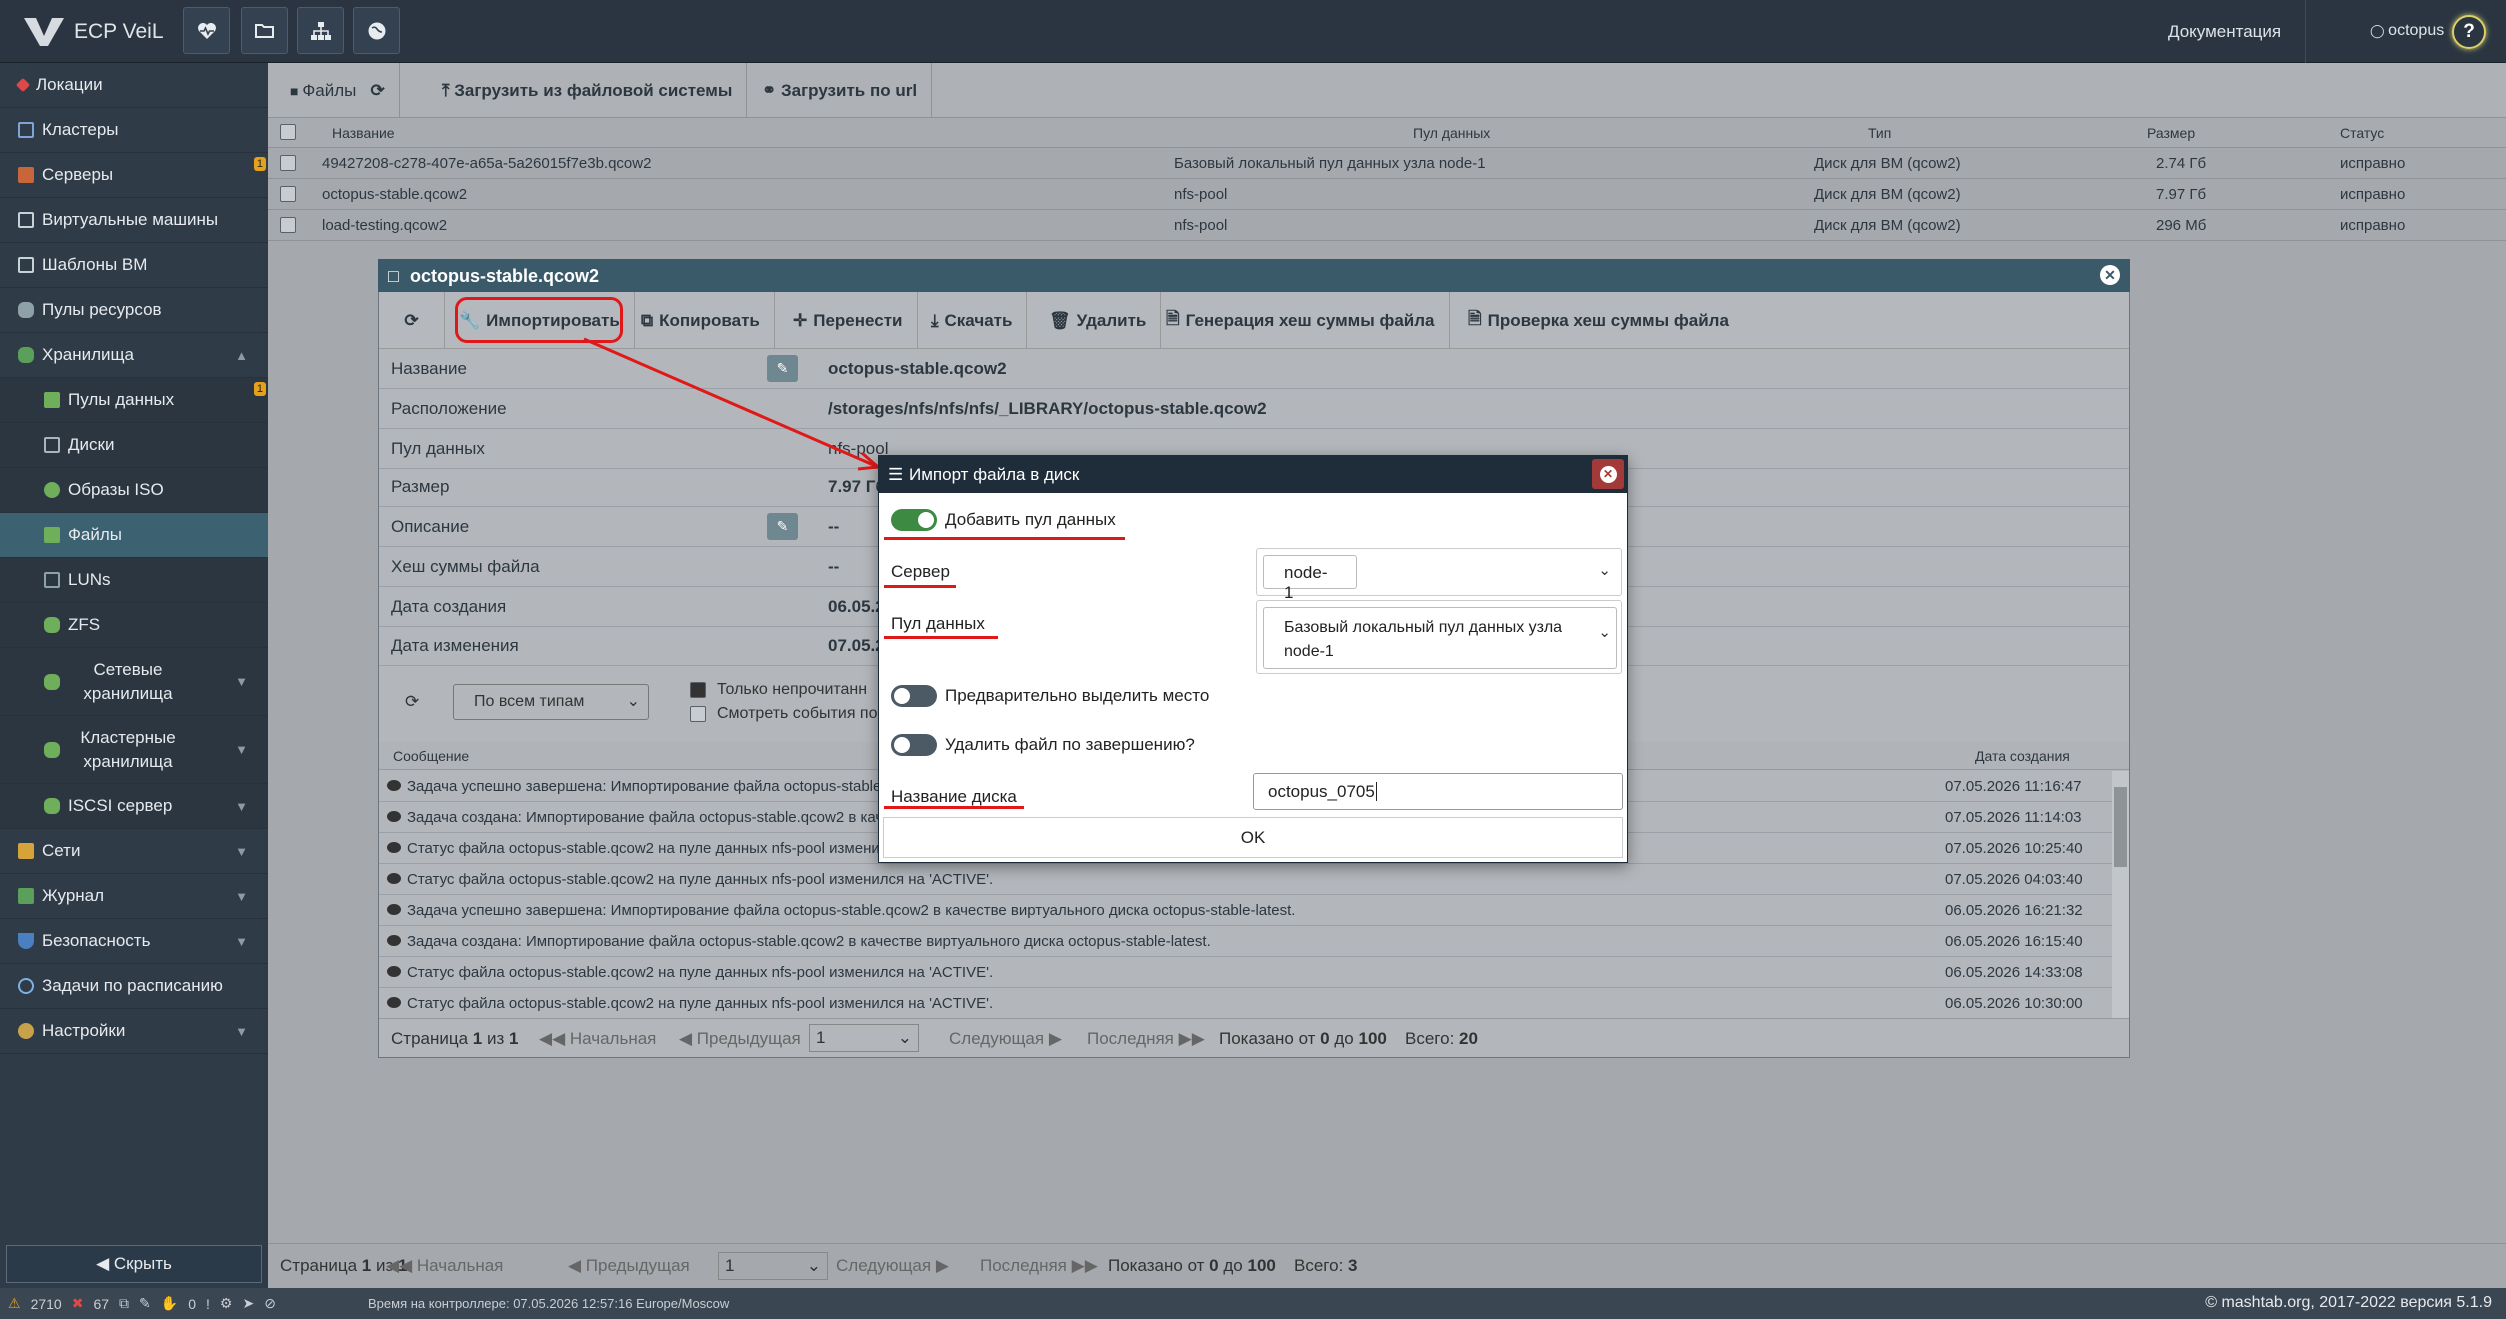 The height and width of the screenshot is (1319, 2506). Describe the element at coordinates (134, 130) in the screenshot. I see `sidebar-item-clusters: Кластеры` at that location.